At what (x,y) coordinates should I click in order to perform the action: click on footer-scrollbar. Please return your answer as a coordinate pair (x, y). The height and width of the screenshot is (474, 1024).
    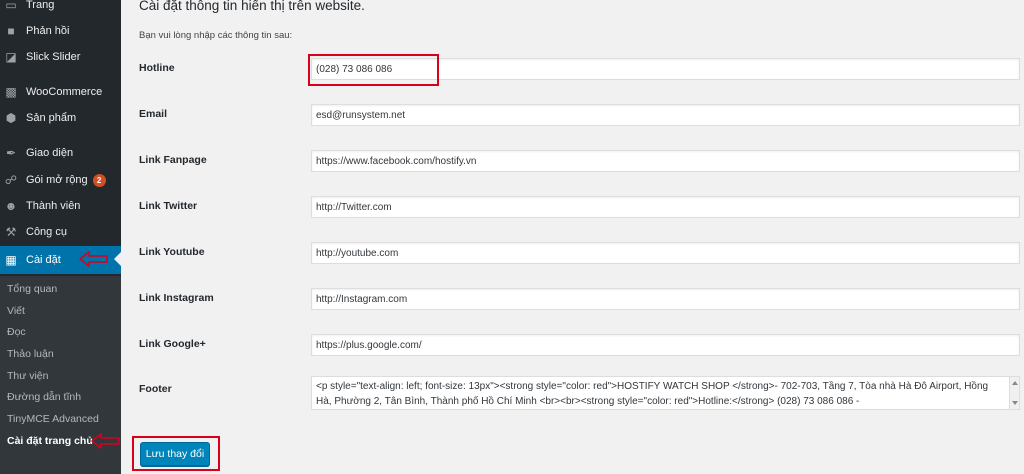
    Looking at the image, I should click on (1014, 393).